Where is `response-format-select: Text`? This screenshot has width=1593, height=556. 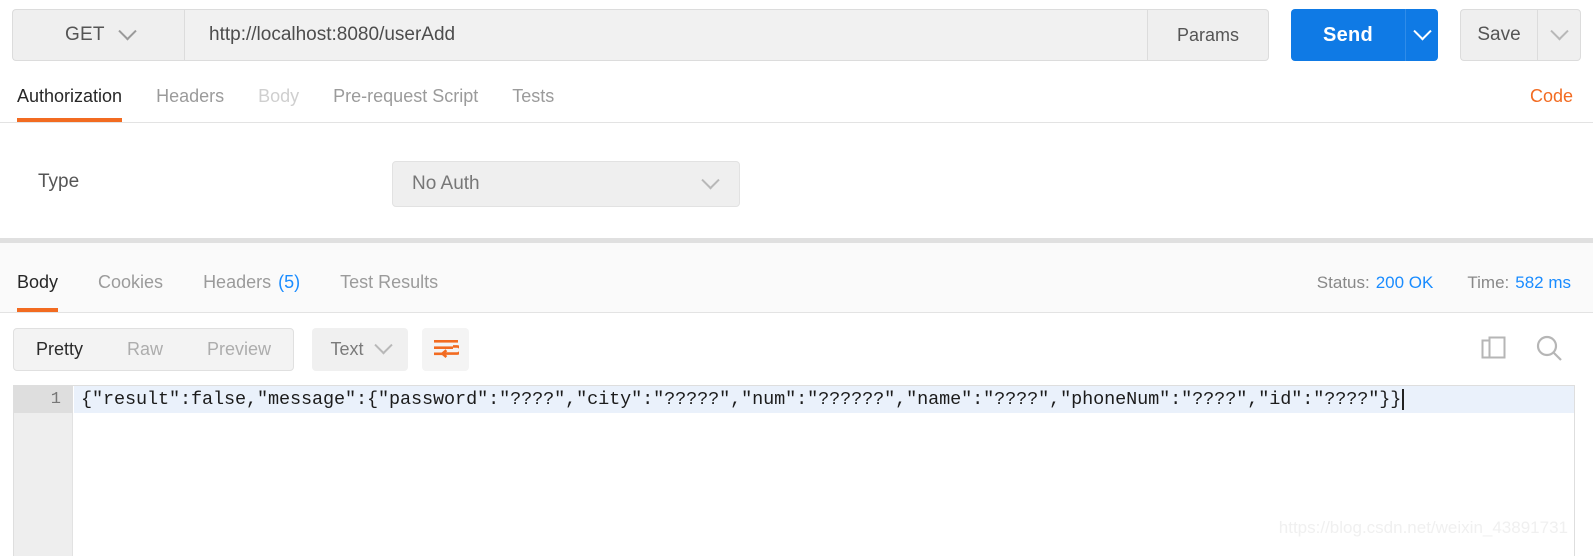 response-format-select: Text is located at coordinates (360, 349).